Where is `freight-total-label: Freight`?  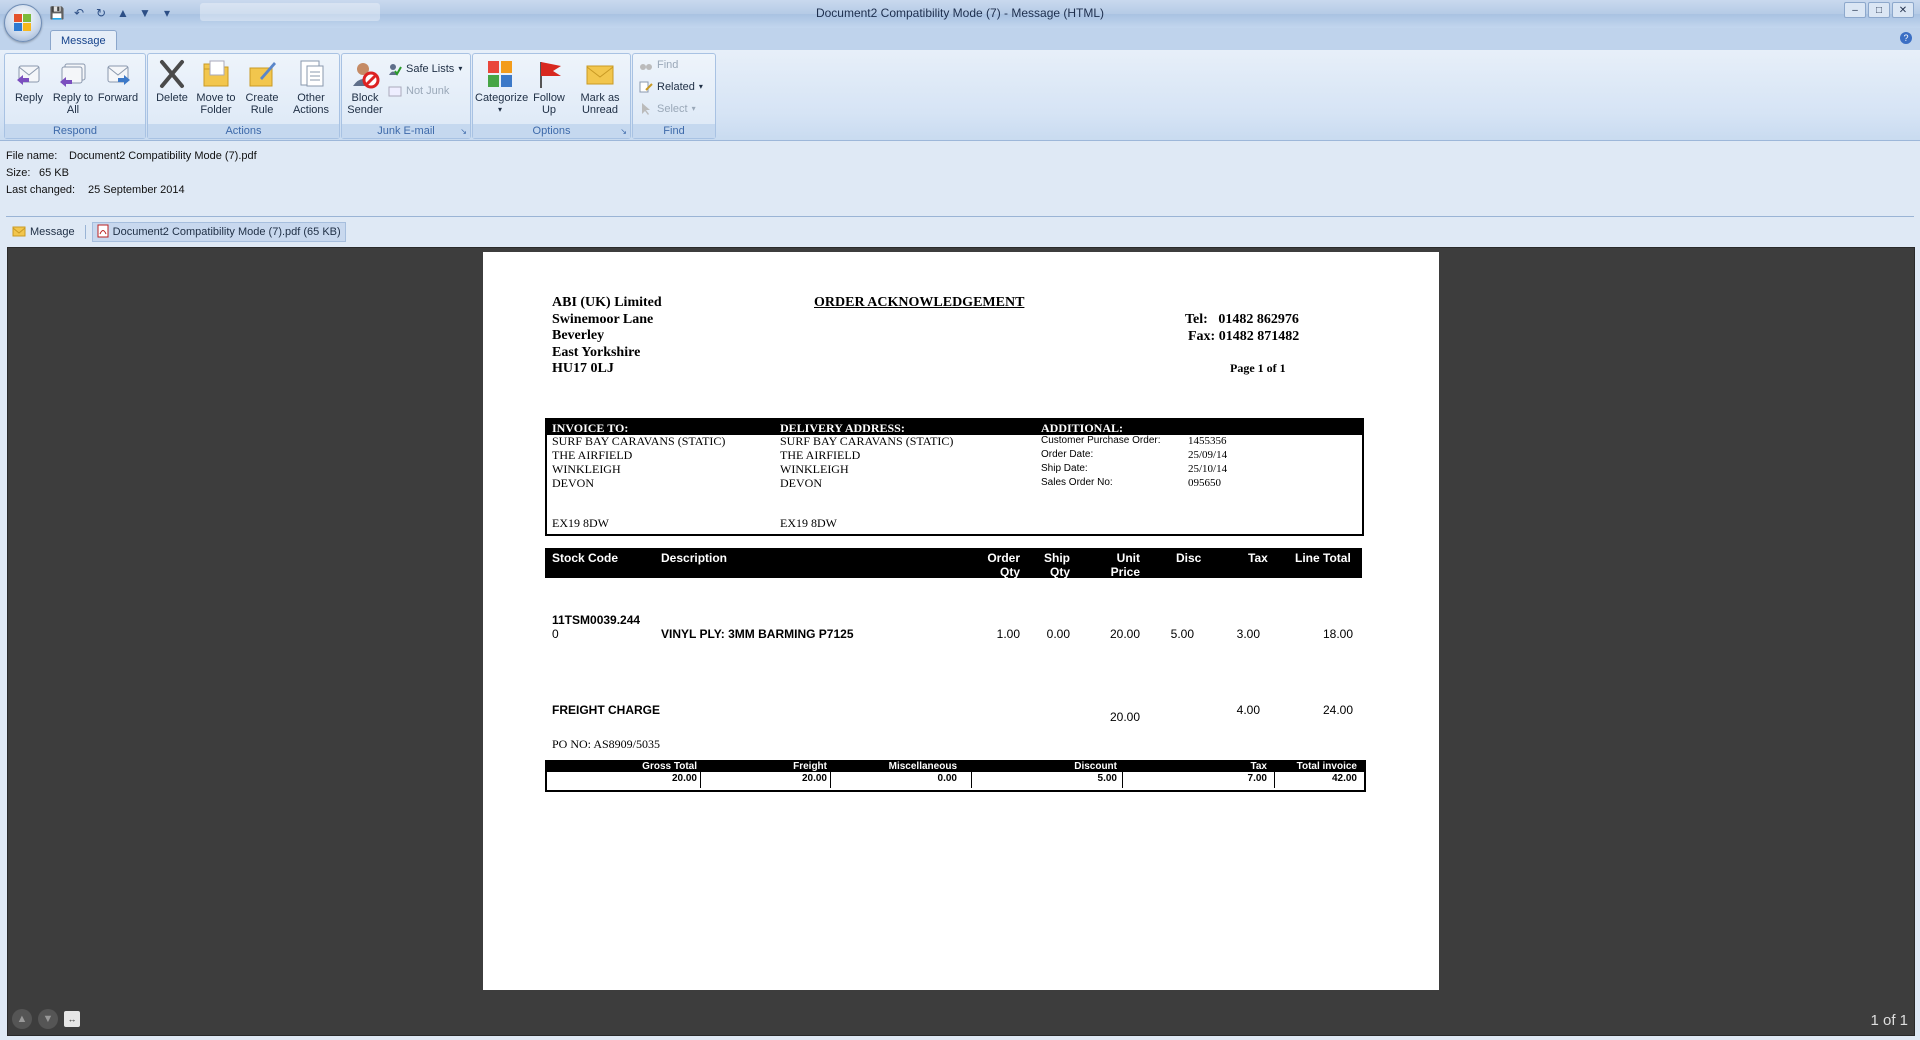 freight-total-label: Freight is located at coordinates (810, 766).